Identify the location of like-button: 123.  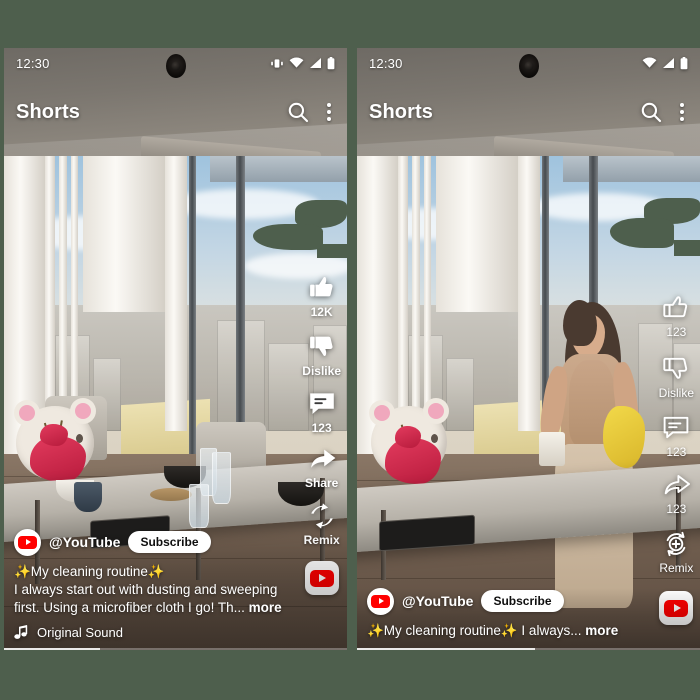
(676, 315).